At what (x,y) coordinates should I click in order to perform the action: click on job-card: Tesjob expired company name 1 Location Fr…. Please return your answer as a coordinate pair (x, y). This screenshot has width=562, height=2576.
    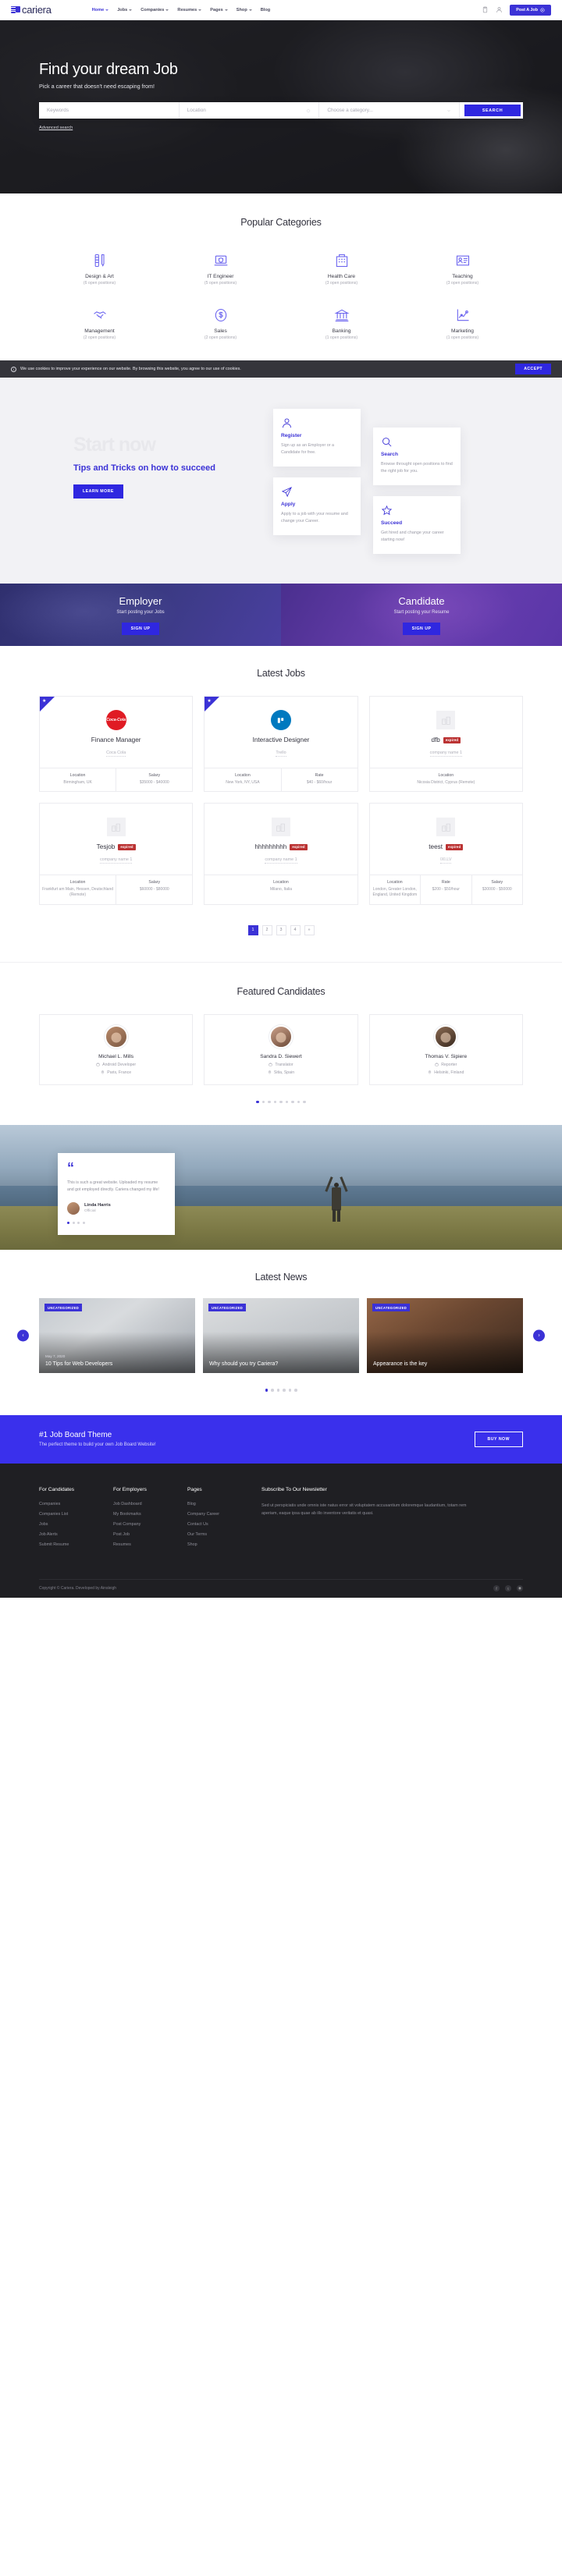
    Looking at the image, I should click on (117, 854).